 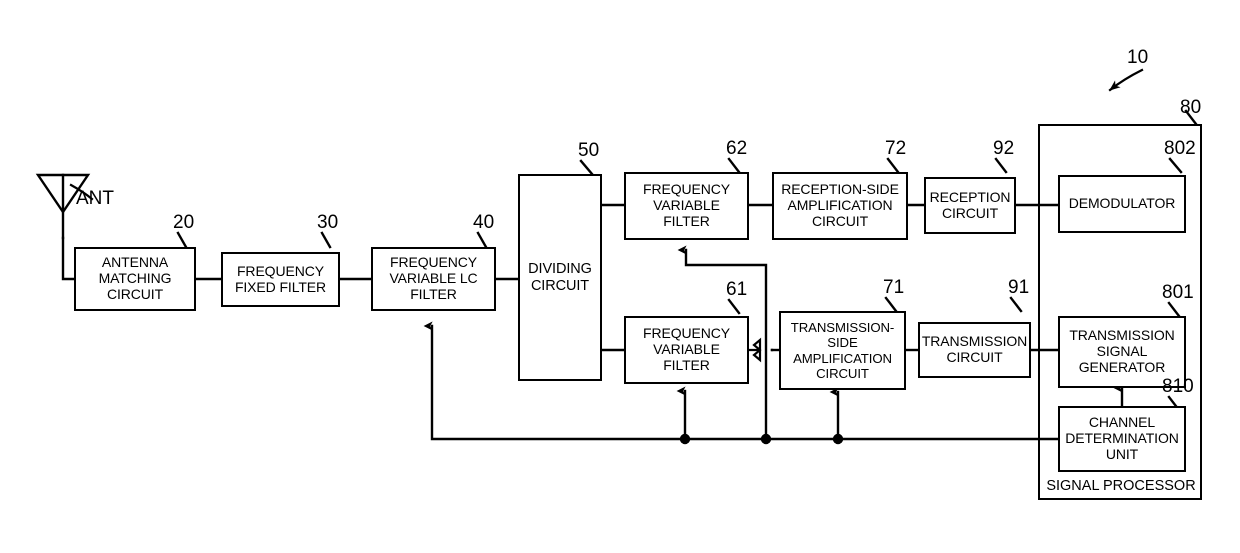 I want to click on block-label: DIVIDING CIRCUIT, so click(x=560, y=277).